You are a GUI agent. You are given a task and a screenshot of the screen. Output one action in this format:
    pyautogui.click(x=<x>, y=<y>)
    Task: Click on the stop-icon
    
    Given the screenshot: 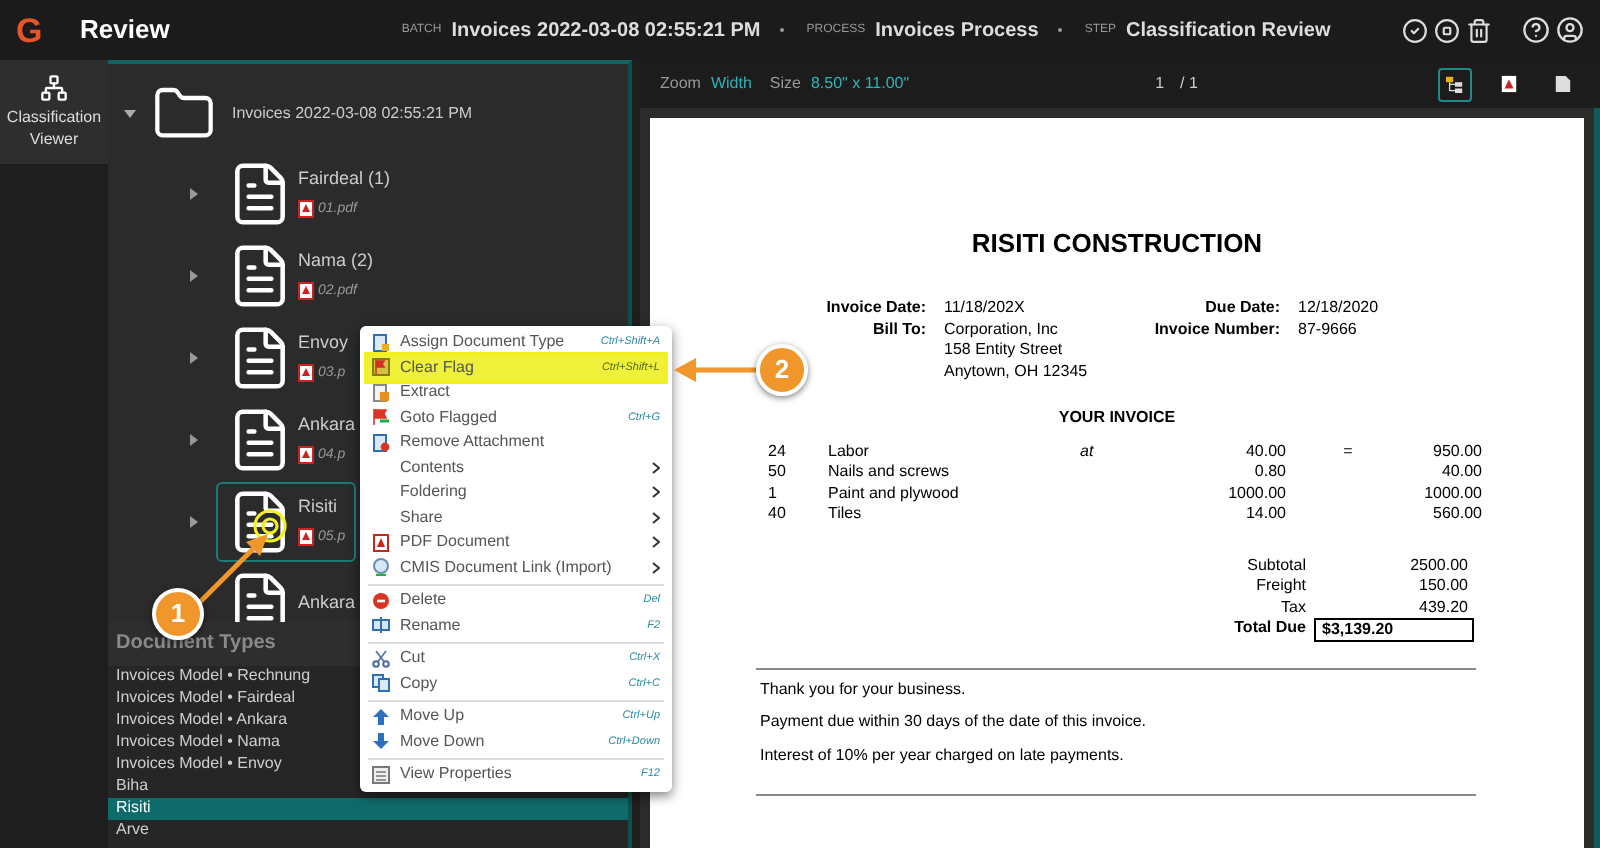 What is the action you would take?
    pyautogui.click(x=1447, y=30)
    